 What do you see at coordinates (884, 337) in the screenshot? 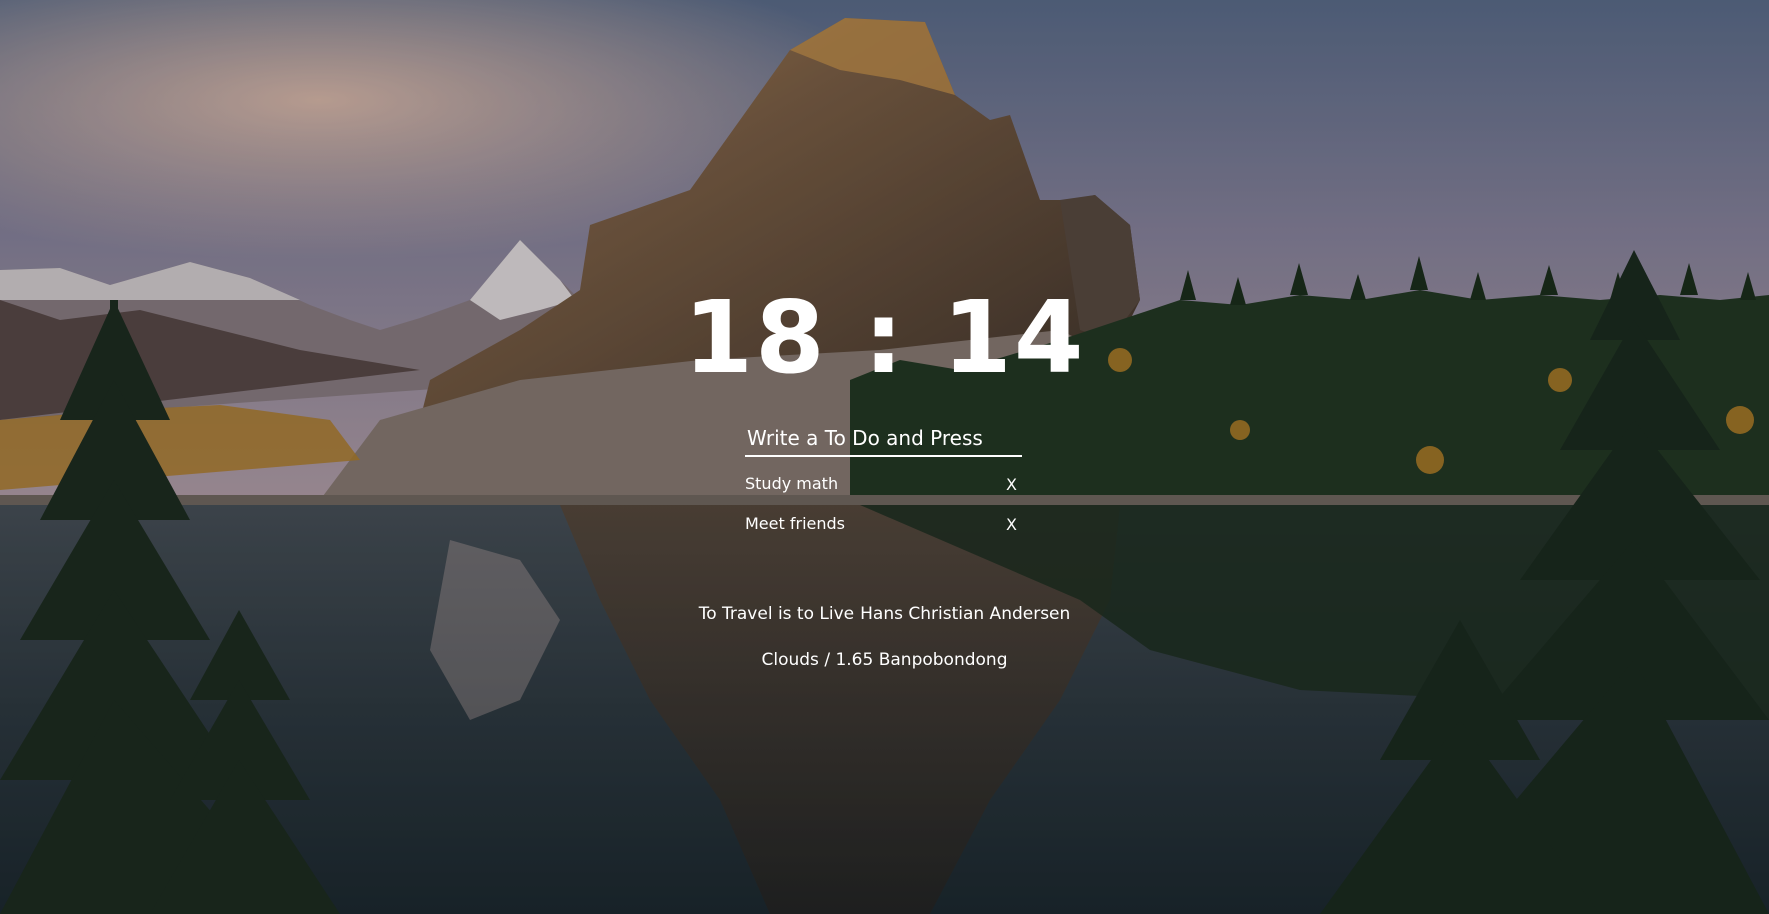
I see `clock-display: 18 : 14` at bounding box center [884, 337].